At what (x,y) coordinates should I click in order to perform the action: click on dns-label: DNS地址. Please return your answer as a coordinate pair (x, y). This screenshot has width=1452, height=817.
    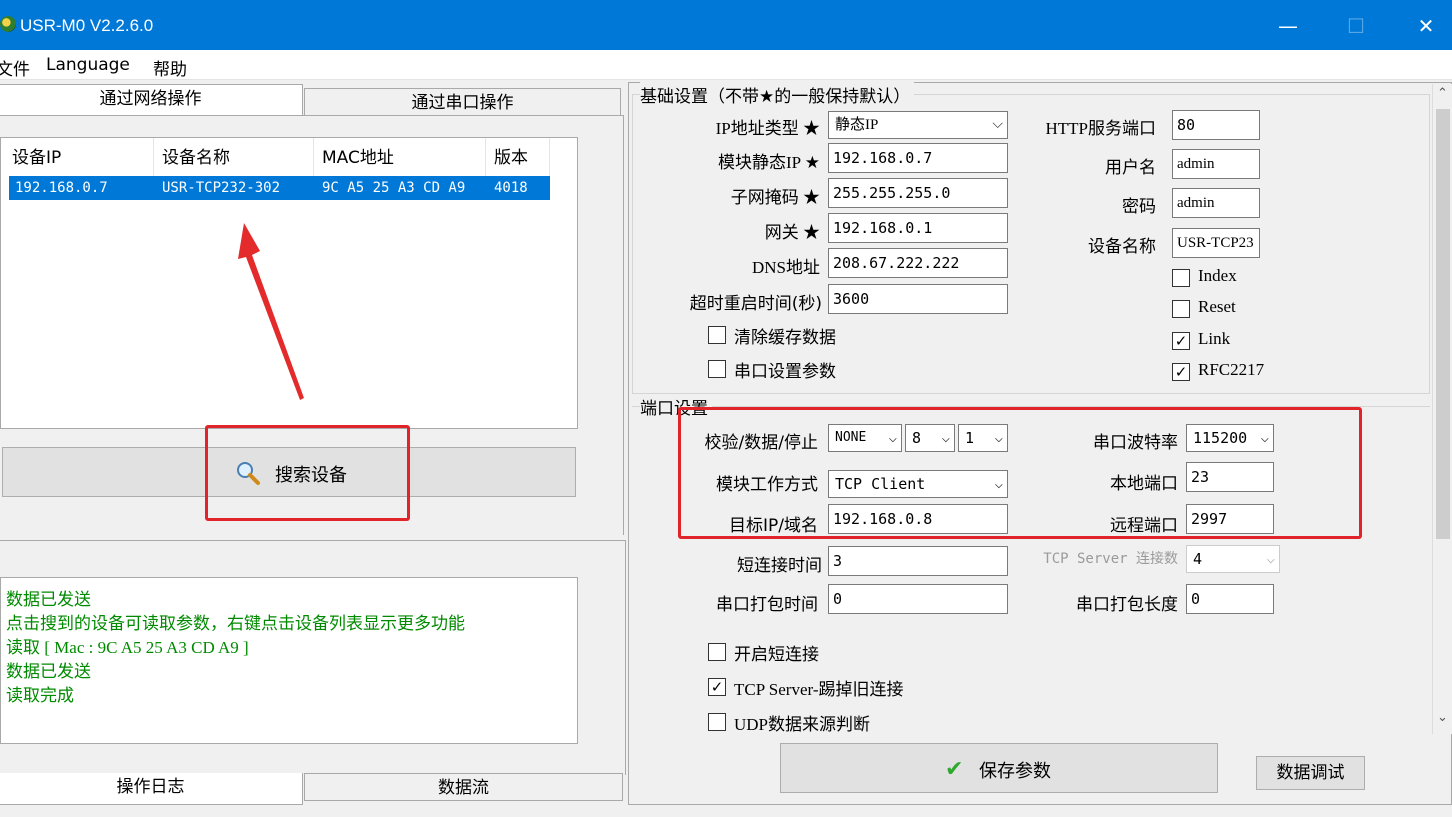
    Looking at the image, I should click on (785, 267).